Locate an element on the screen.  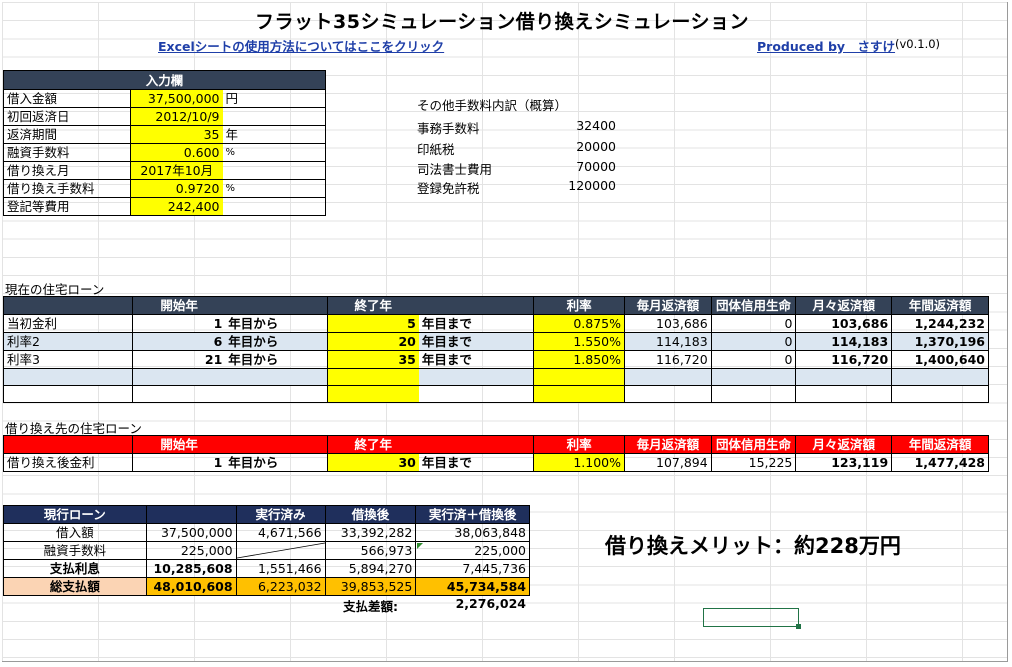
current-row-name: 利率2 is located at coordinates (68, 341).